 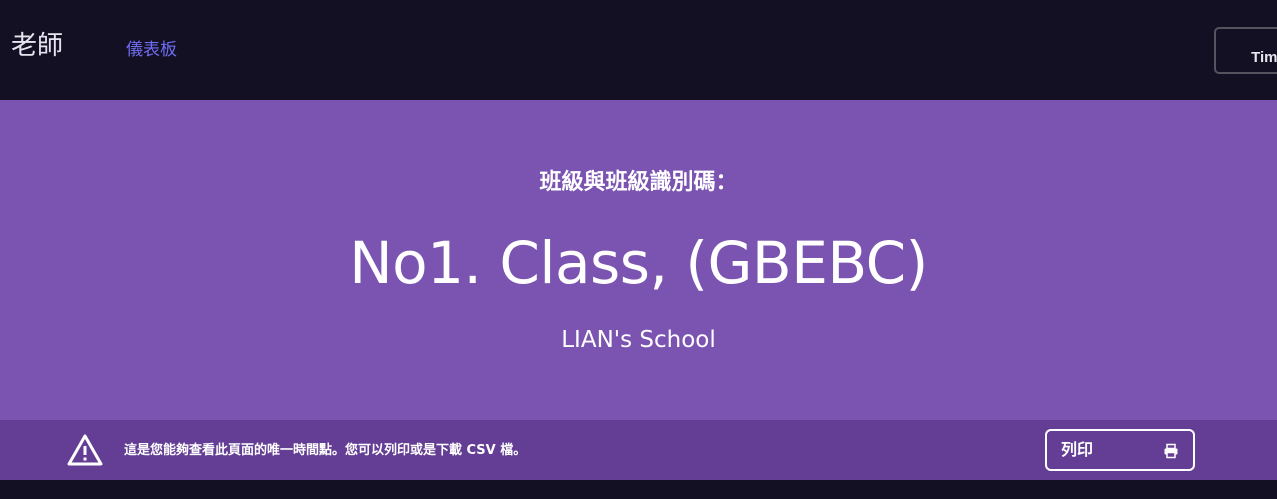 I want to click on class-code-label: 班級與班級識別碼：, so click(x=638, y=182).